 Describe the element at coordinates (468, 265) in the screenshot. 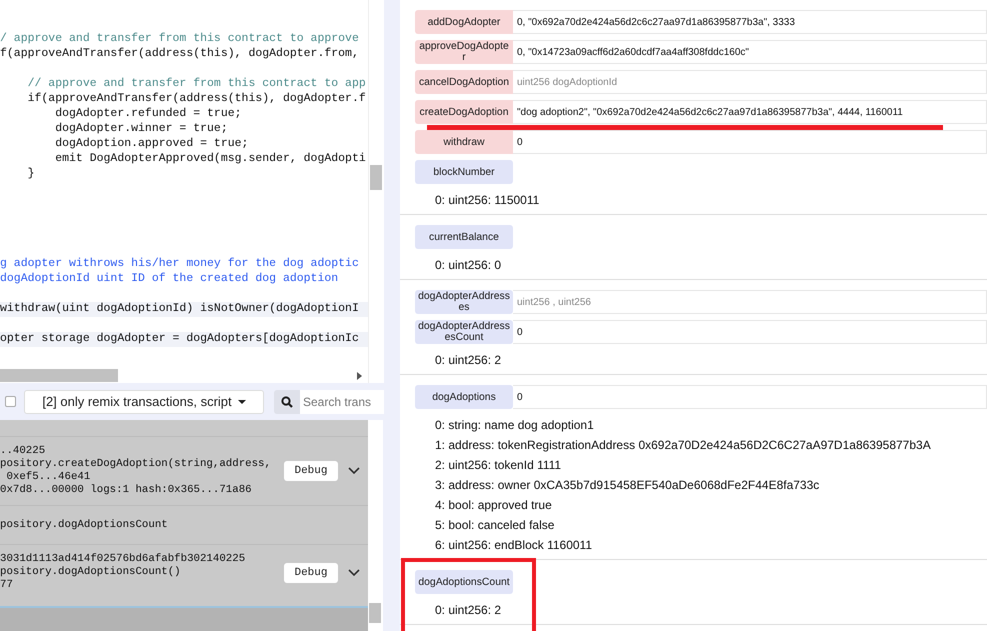

I see `result-text: 0: uint256: 0` at that location.